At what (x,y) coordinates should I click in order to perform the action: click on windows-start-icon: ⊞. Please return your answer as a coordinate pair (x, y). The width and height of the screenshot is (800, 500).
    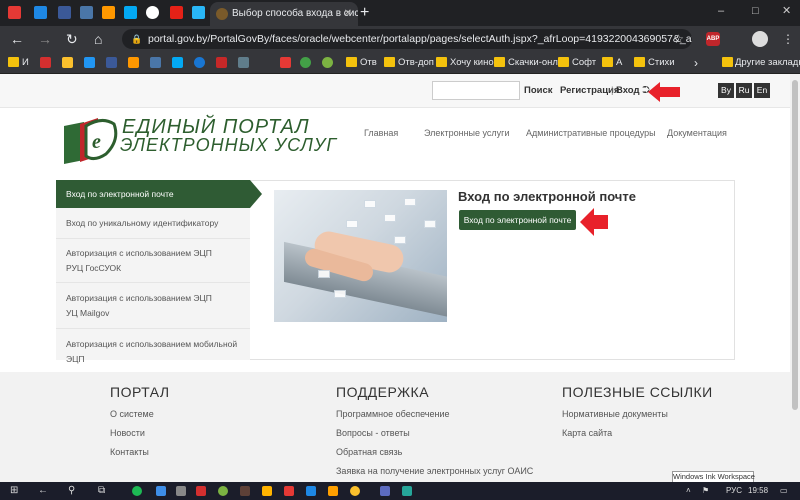
    Looking at the image, I should click on (14, 491).